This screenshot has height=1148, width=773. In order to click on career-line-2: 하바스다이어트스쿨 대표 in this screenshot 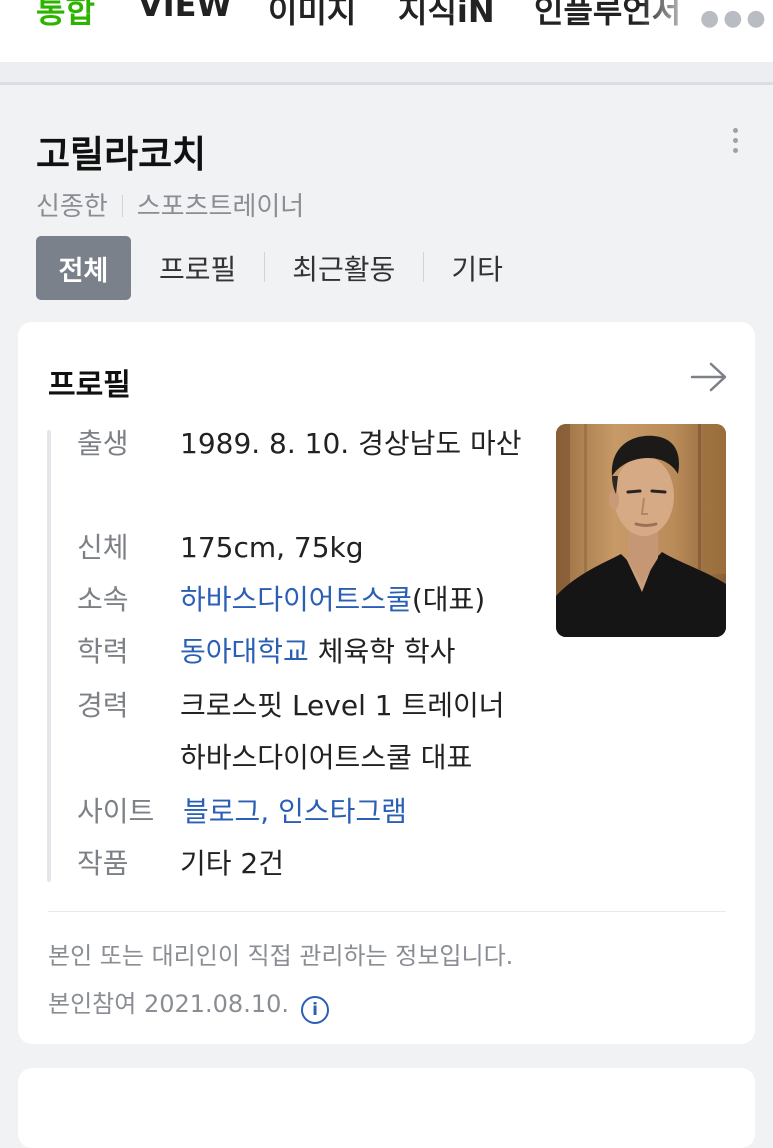, I will do `click(326, 757)`.